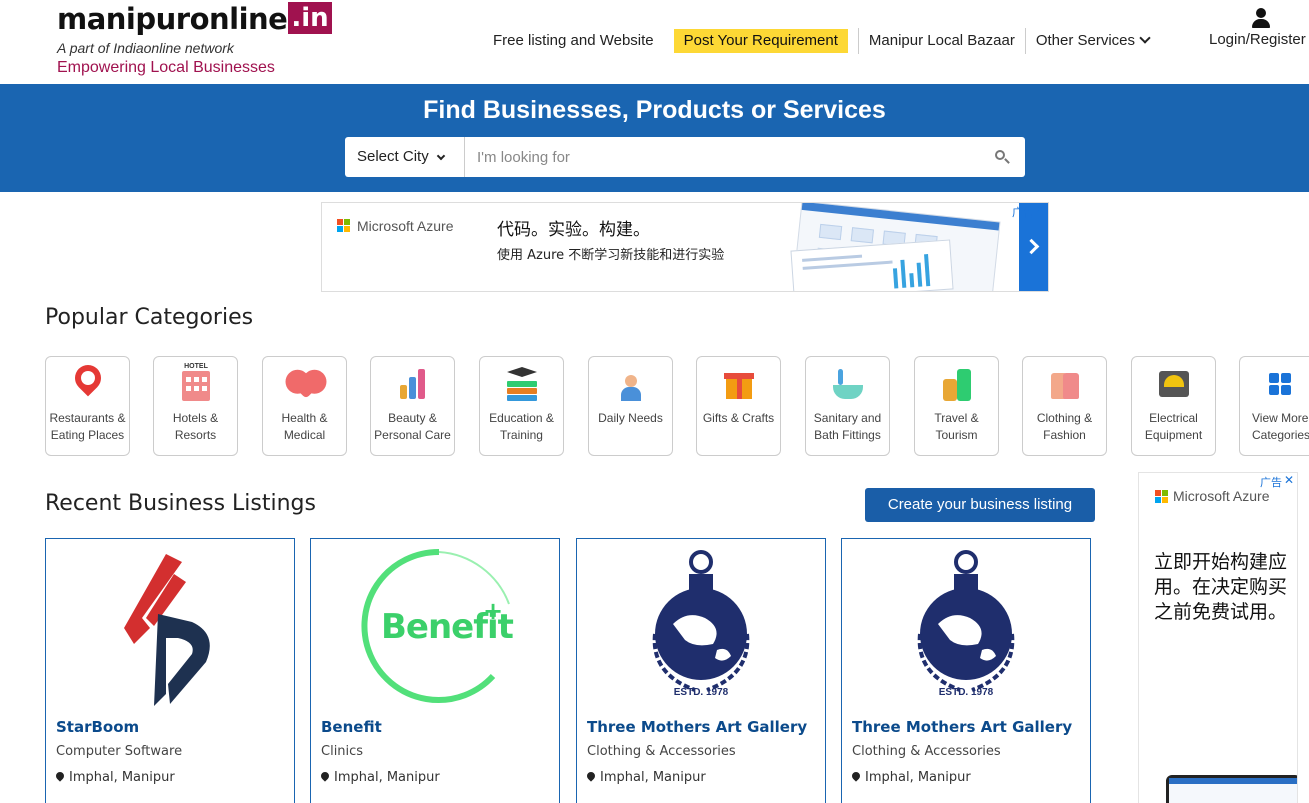 This screenshot has width=1309, height=803. I want to click on category-label: Daily Needs, so click(630, 418).